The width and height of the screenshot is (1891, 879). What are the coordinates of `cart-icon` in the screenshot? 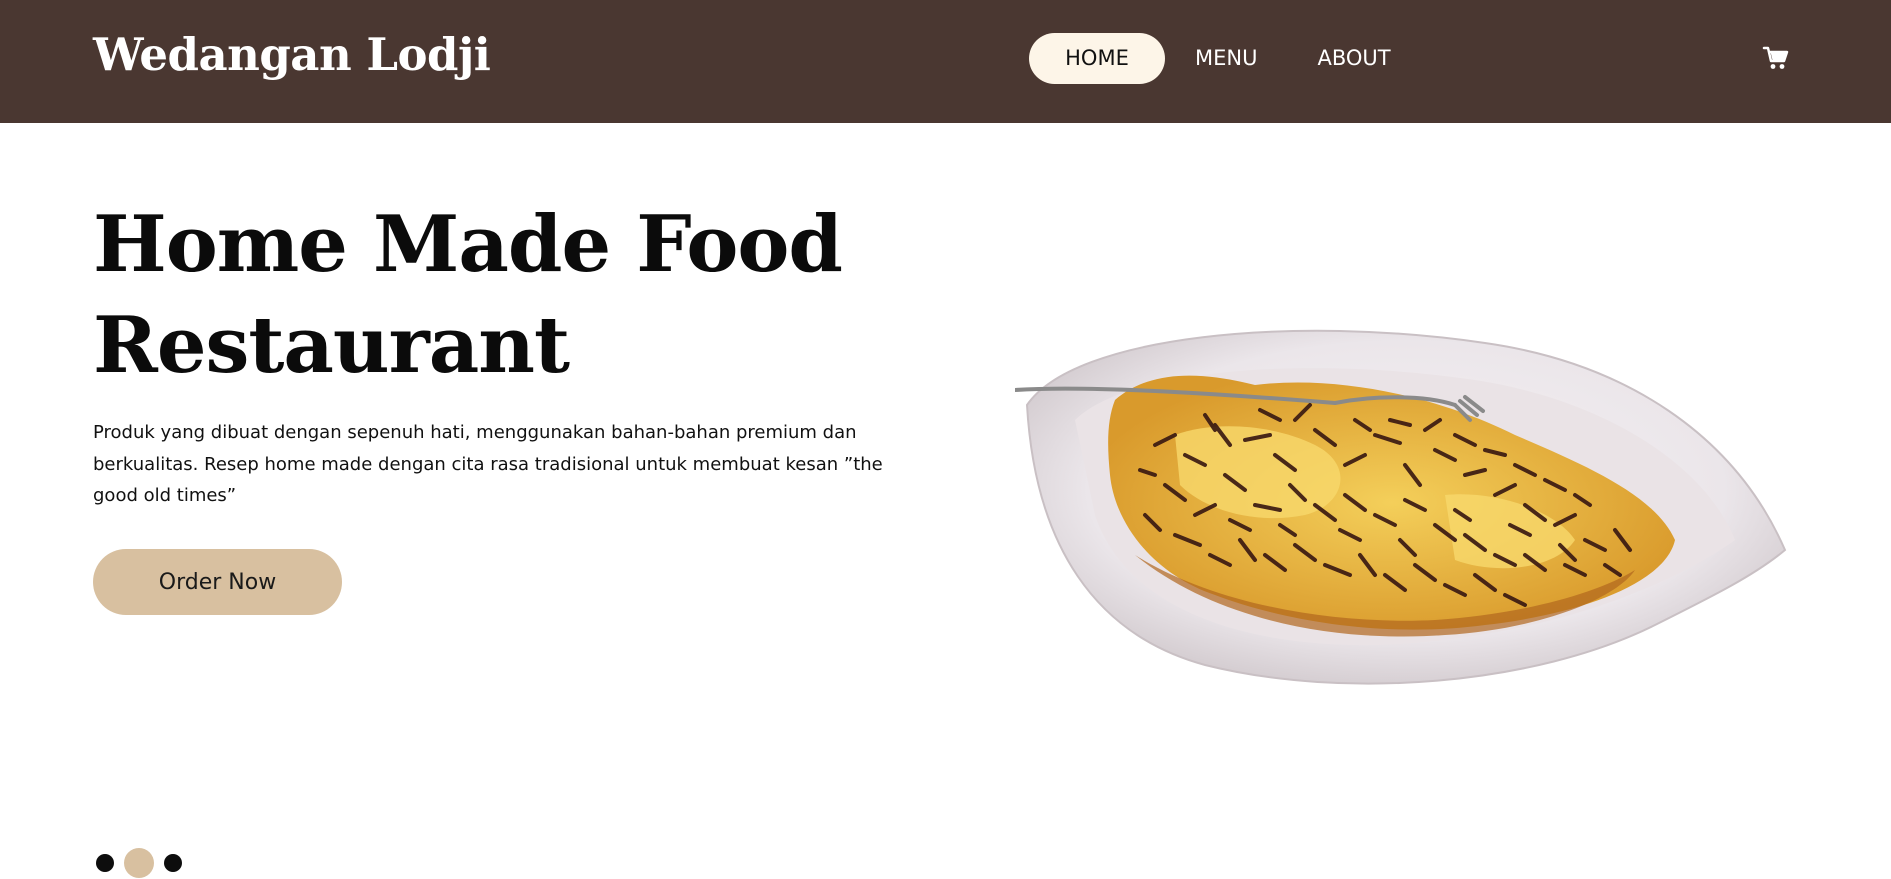 It's located at (1776, 58).